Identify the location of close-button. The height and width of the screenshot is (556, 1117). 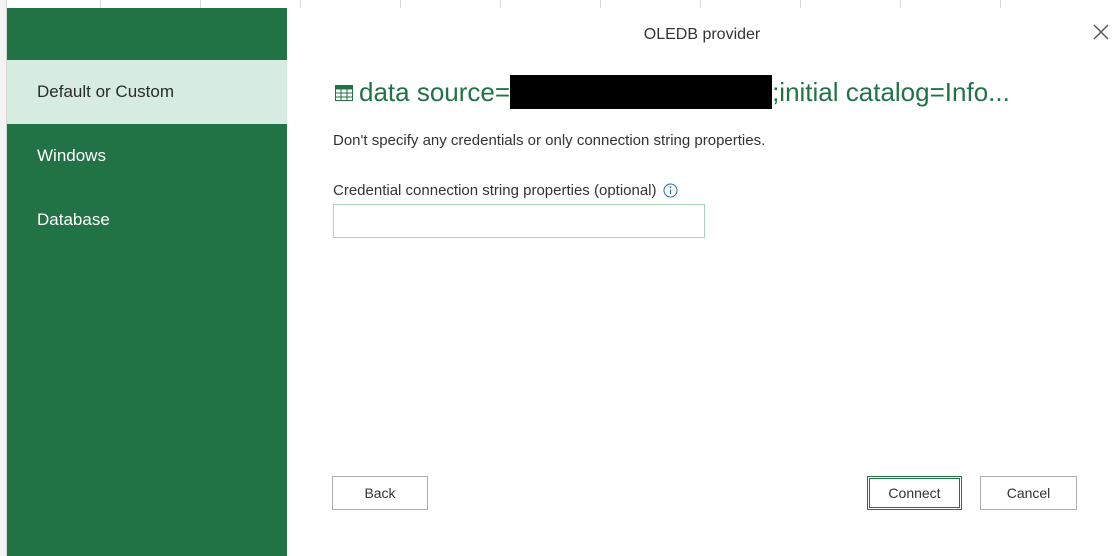
(1101, 32).